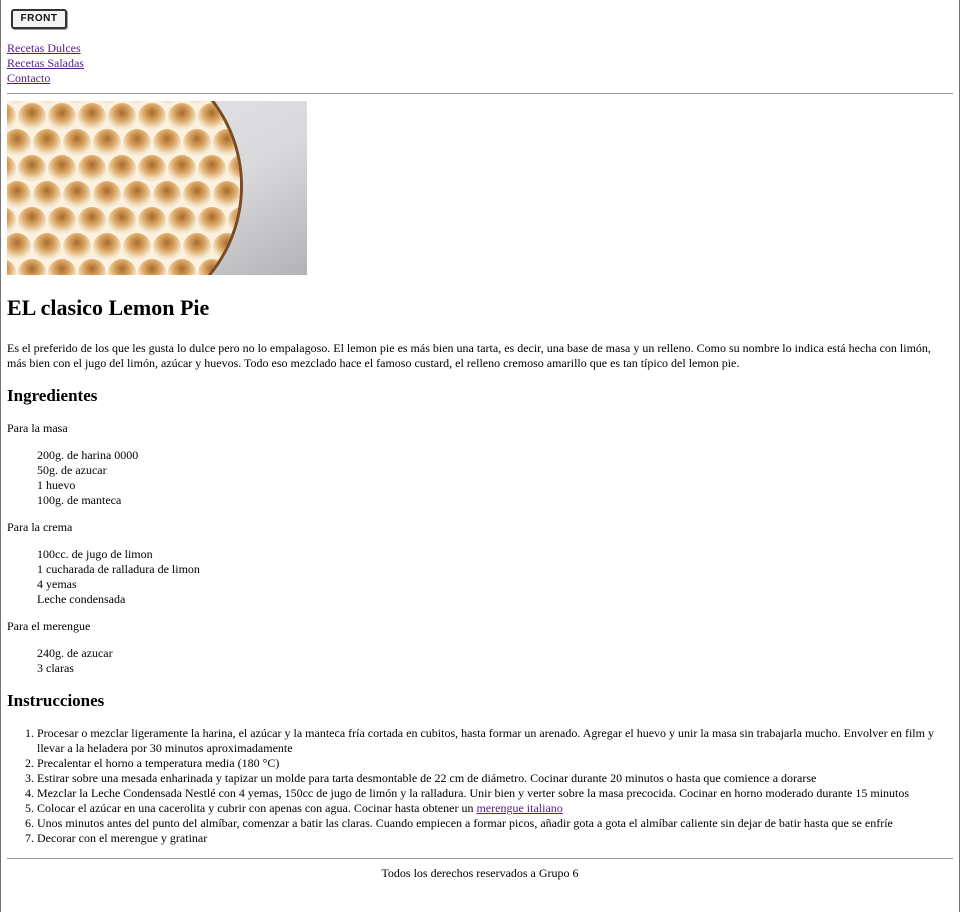 The width and height of the screenshot is (960, 912). Describe the element at coordinates (56, 485) in the screenshot. I see `ingredient-item: 1 huevo` at that location.